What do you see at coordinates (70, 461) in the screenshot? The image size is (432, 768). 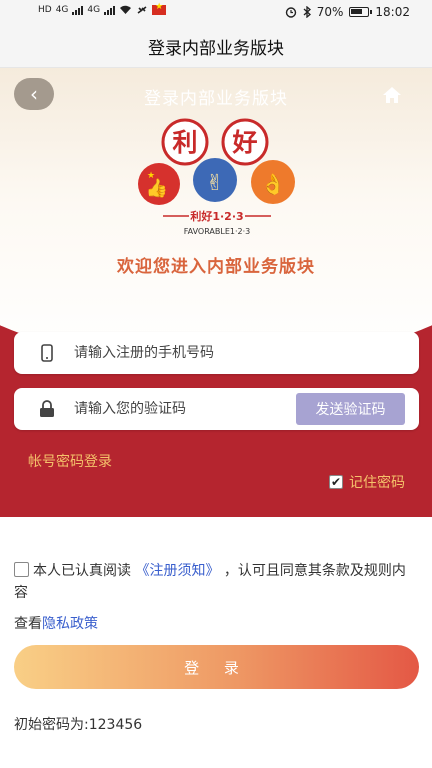 I see `password-login-link: 帐号密码登录` at bounding box center [70, 461].